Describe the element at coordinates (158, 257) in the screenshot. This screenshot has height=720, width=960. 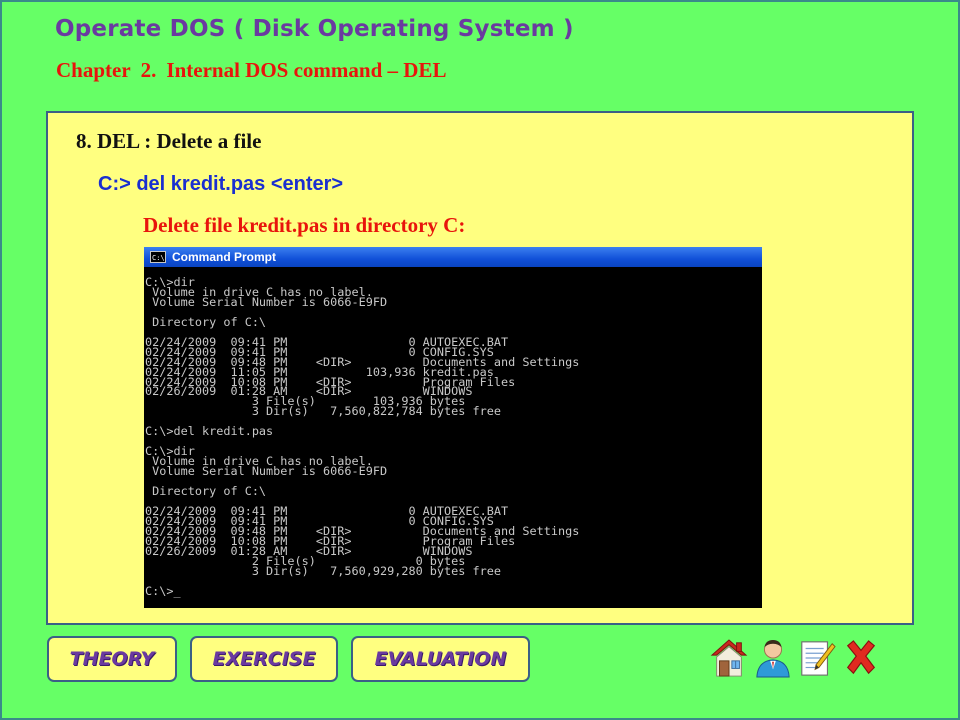
I see `console-icon: C:\` at that location.